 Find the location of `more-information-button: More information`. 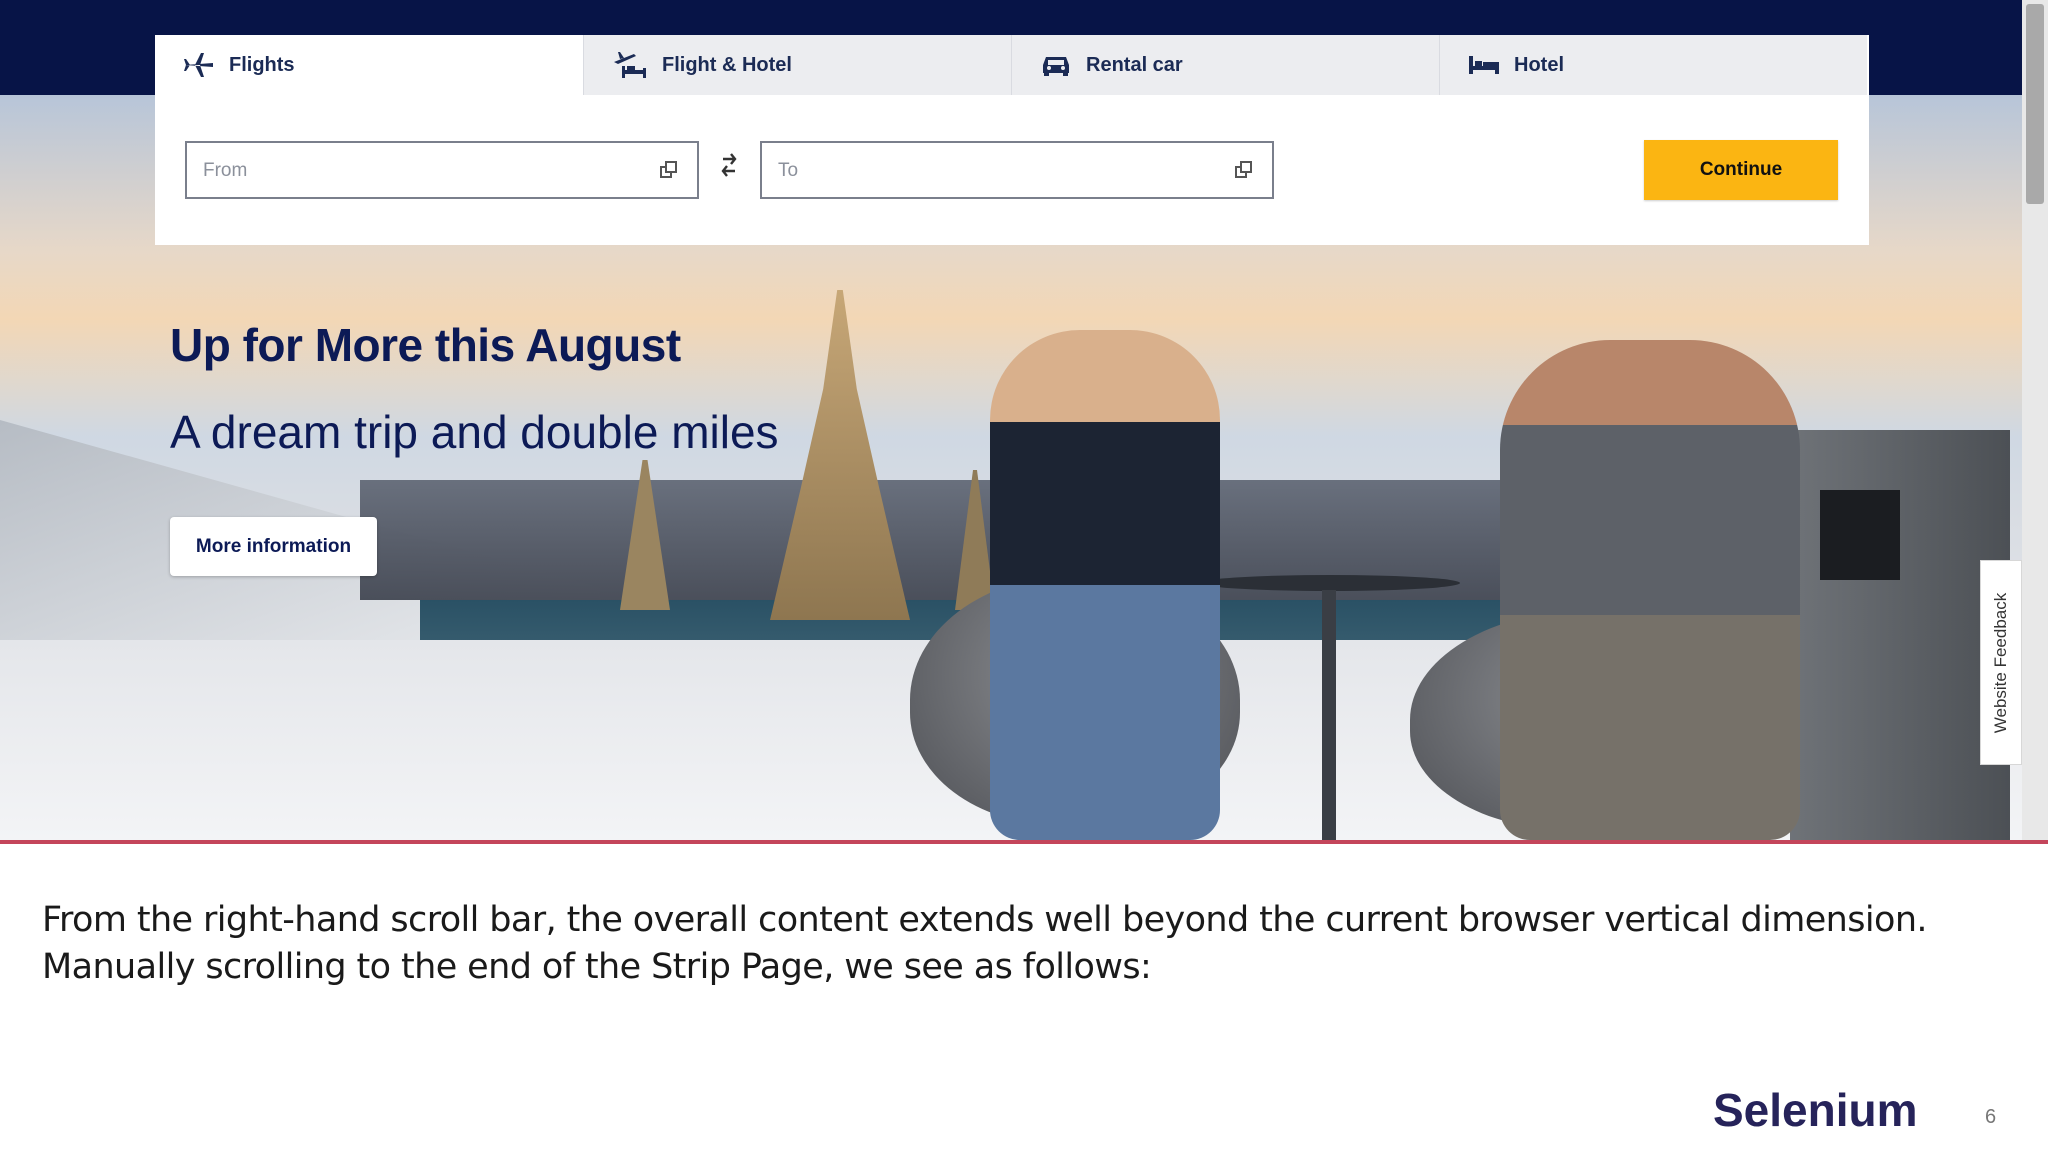

more-information-button: More information is located at coordinates (273, 546).